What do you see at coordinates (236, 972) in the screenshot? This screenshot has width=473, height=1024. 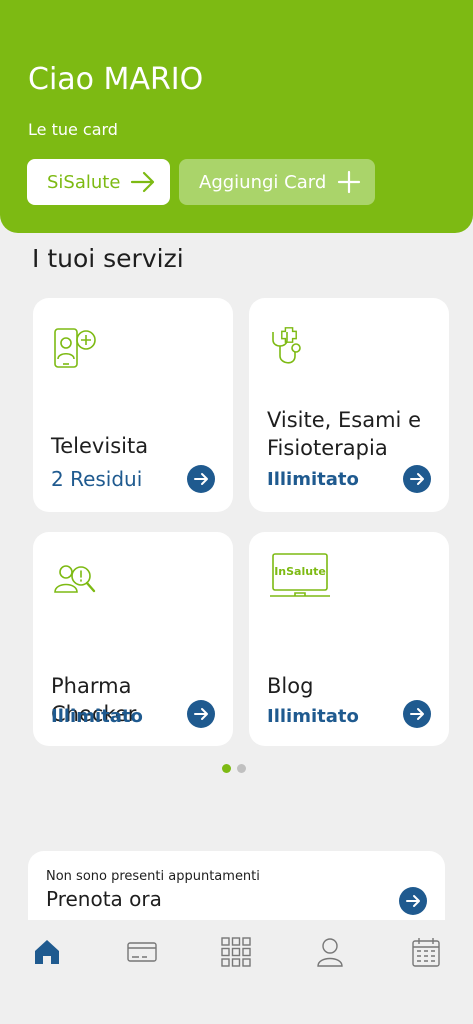 I see `bottom-tab-bar` at bounding box center [236, 972].